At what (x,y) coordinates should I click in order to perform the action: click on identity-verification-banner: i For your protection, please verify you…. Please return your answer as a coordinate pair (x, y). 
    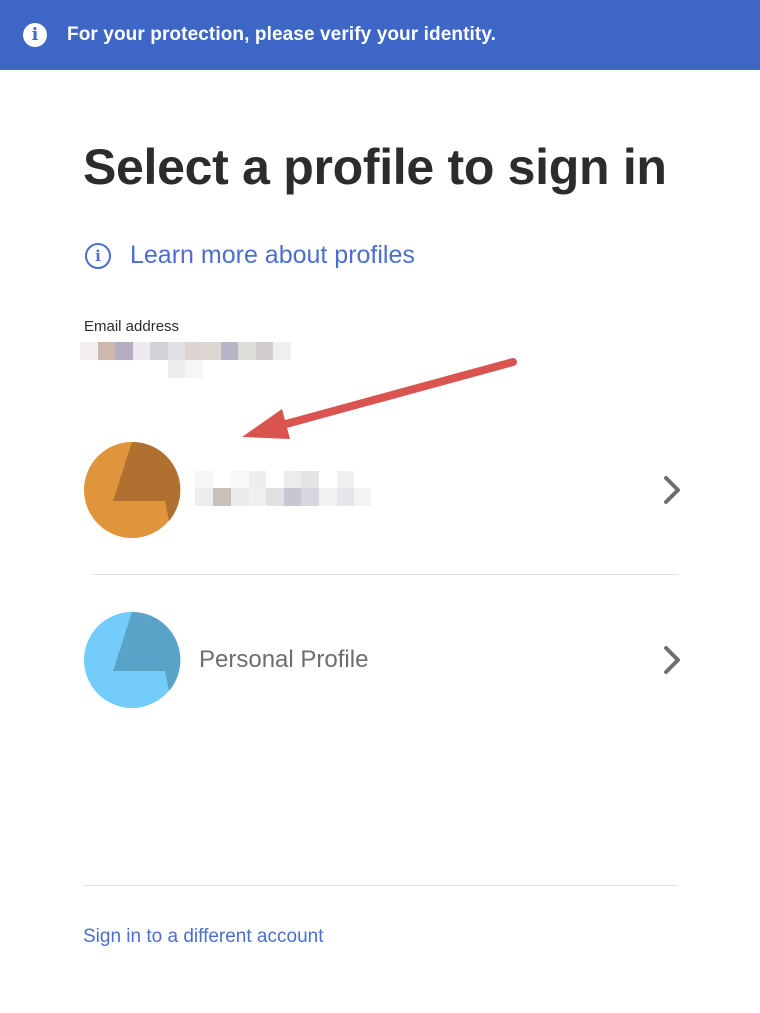
    Looking at the image, I should click on (380, 35).